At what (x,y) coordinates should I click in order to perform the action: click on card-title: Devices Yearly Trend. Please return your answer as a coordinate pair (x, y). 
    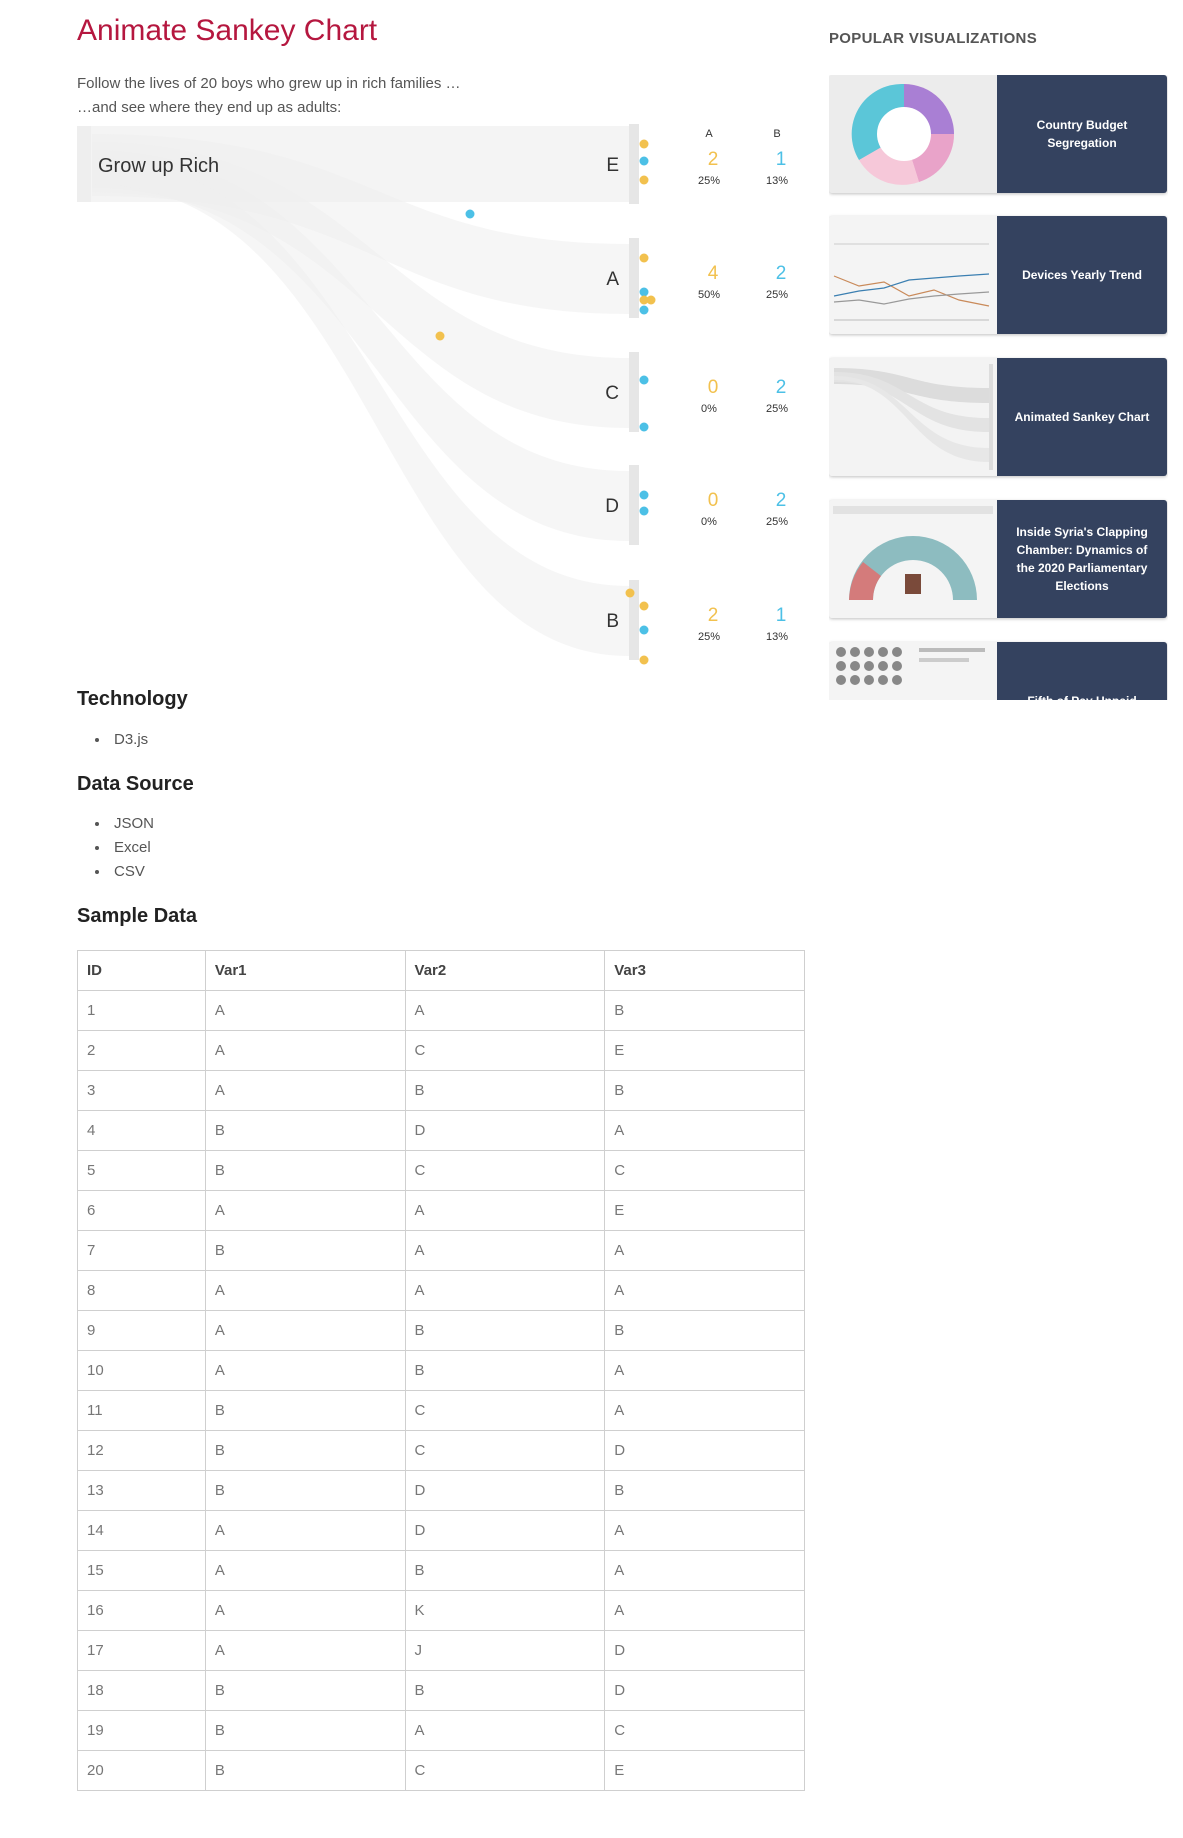
    Looking at the image, I should click on (1082, 275).